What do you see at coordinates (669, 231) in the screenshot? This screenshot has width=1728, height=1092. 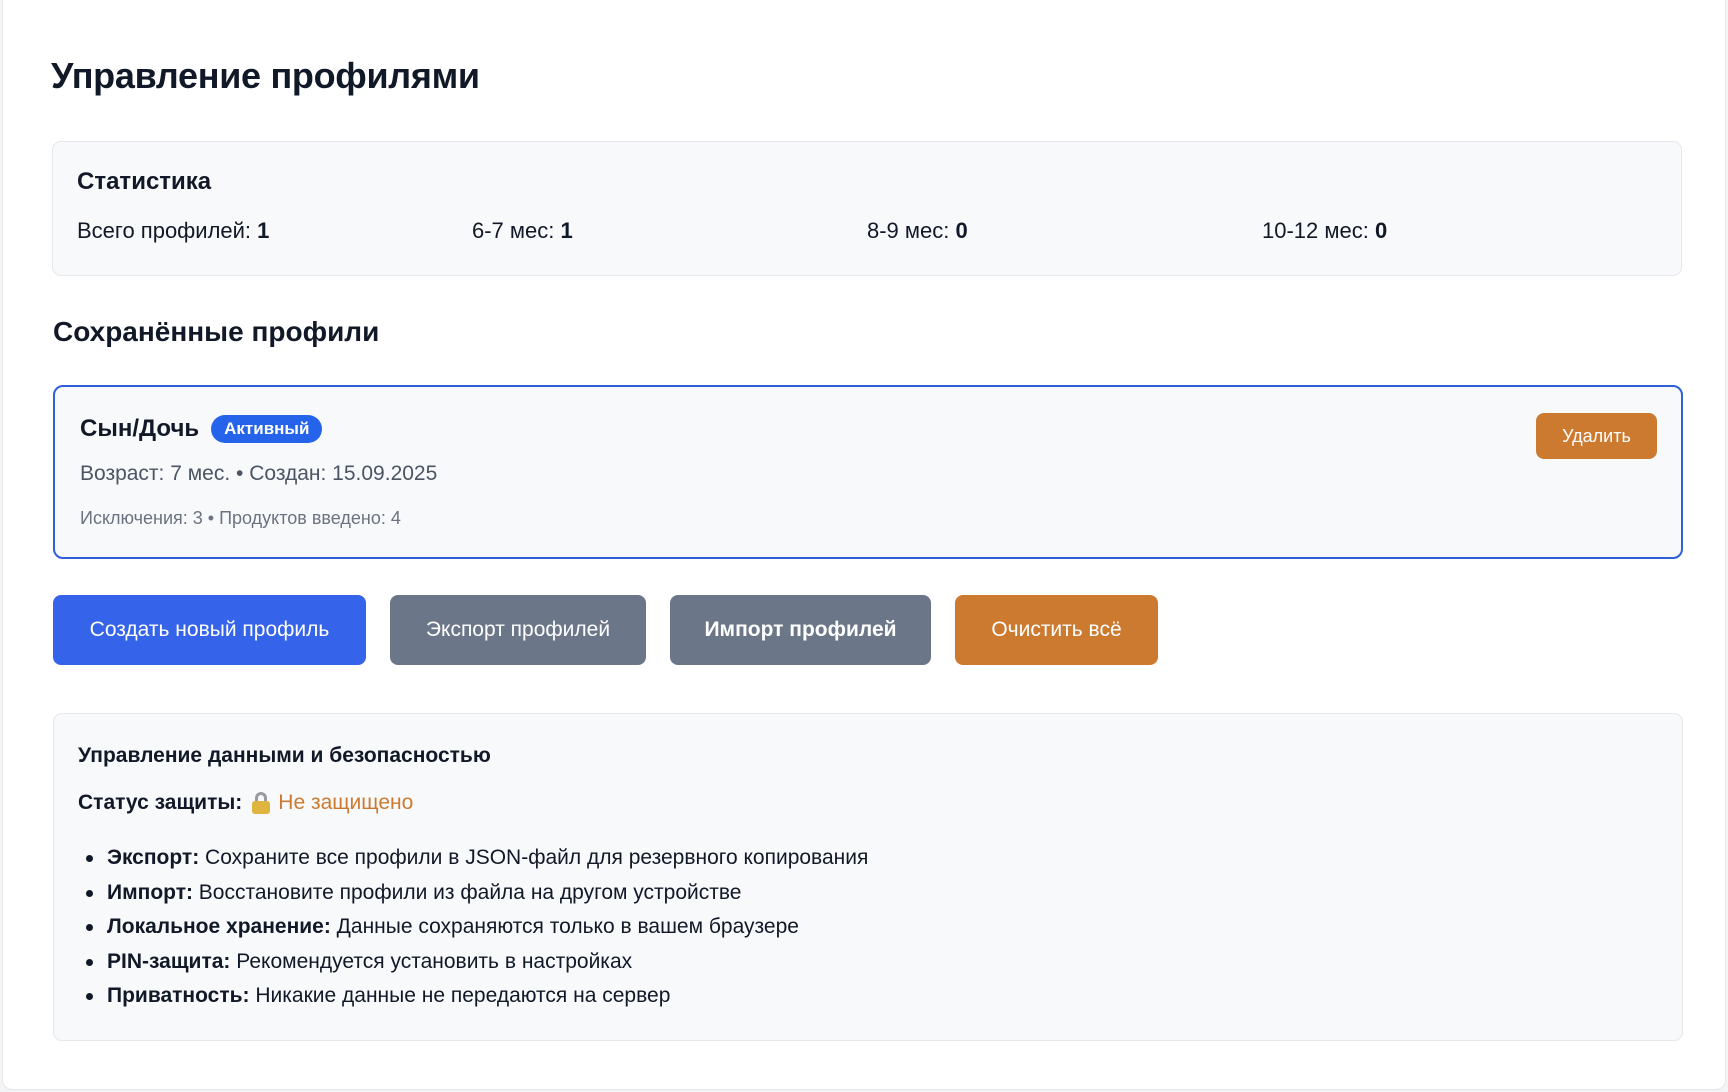 I see `stat-6-7-months: 6-7 мес: 1` at bounding box center [669, 231].